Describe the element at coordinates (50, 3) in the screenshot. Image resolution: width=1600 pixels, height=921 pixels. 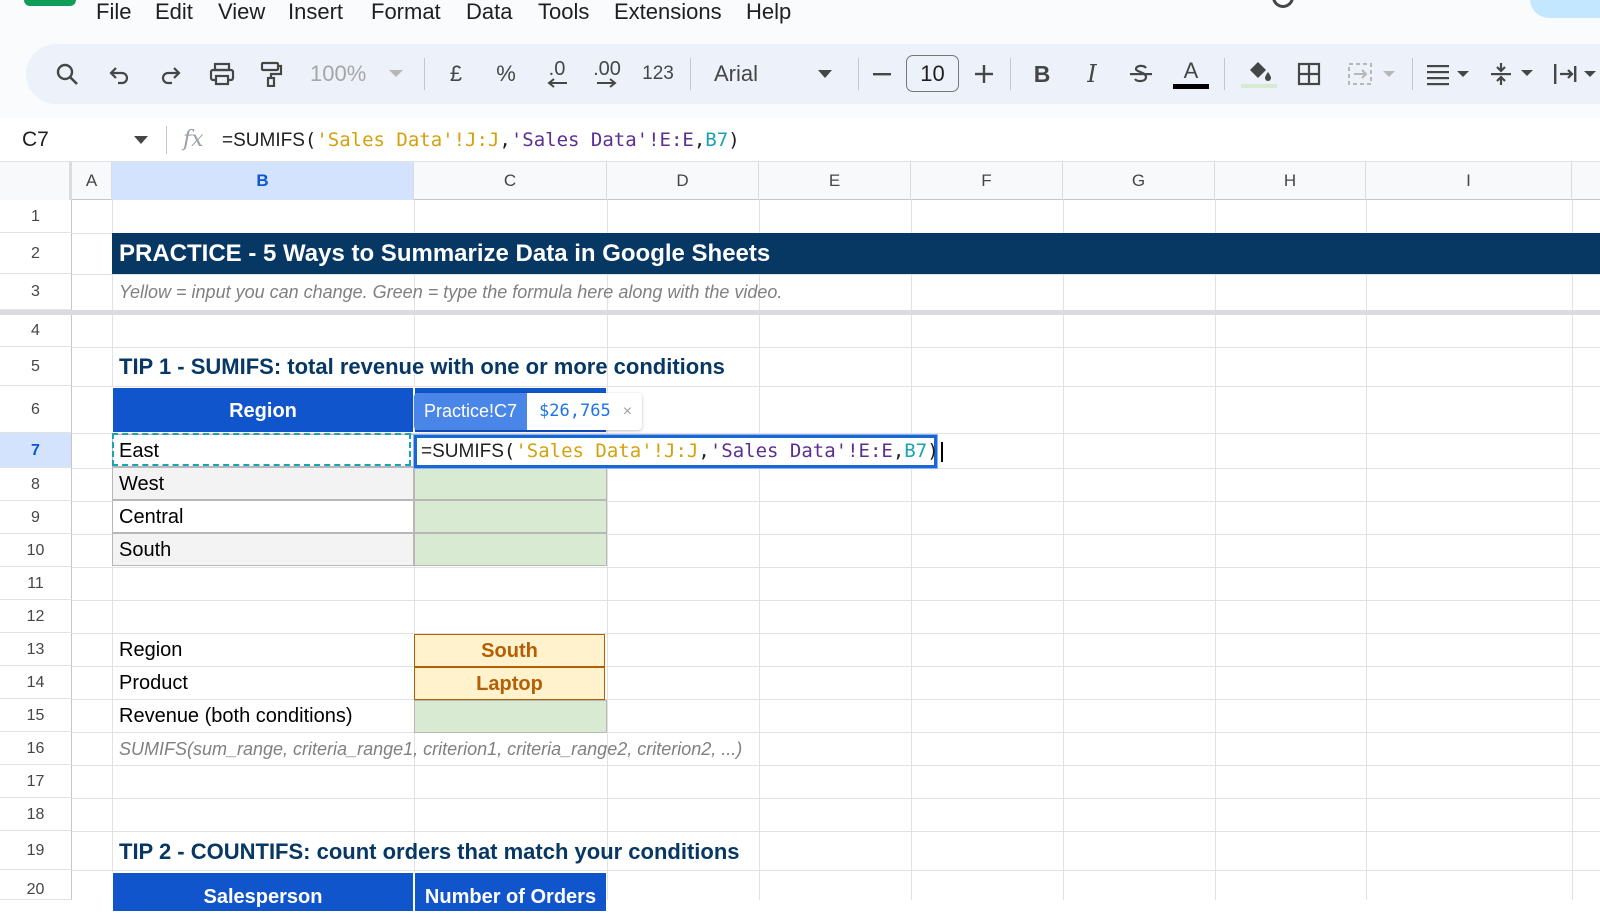
I see `sheets-logo` at that location.